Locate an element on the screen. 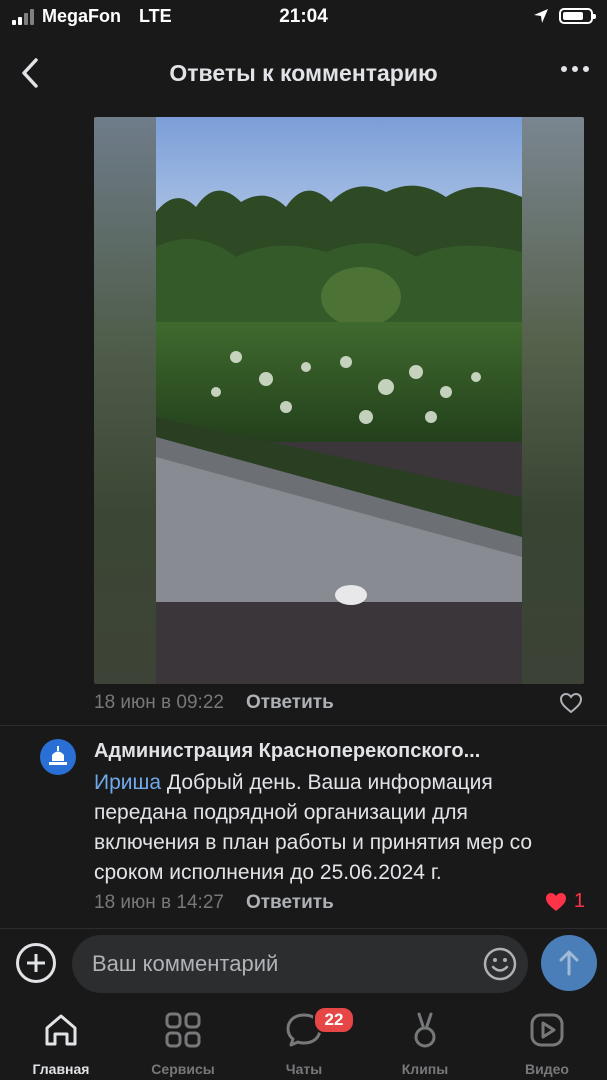 The image size is (607, 1080). comment-date: 18 июн в 14:27 is located at coordinates (159, 902).